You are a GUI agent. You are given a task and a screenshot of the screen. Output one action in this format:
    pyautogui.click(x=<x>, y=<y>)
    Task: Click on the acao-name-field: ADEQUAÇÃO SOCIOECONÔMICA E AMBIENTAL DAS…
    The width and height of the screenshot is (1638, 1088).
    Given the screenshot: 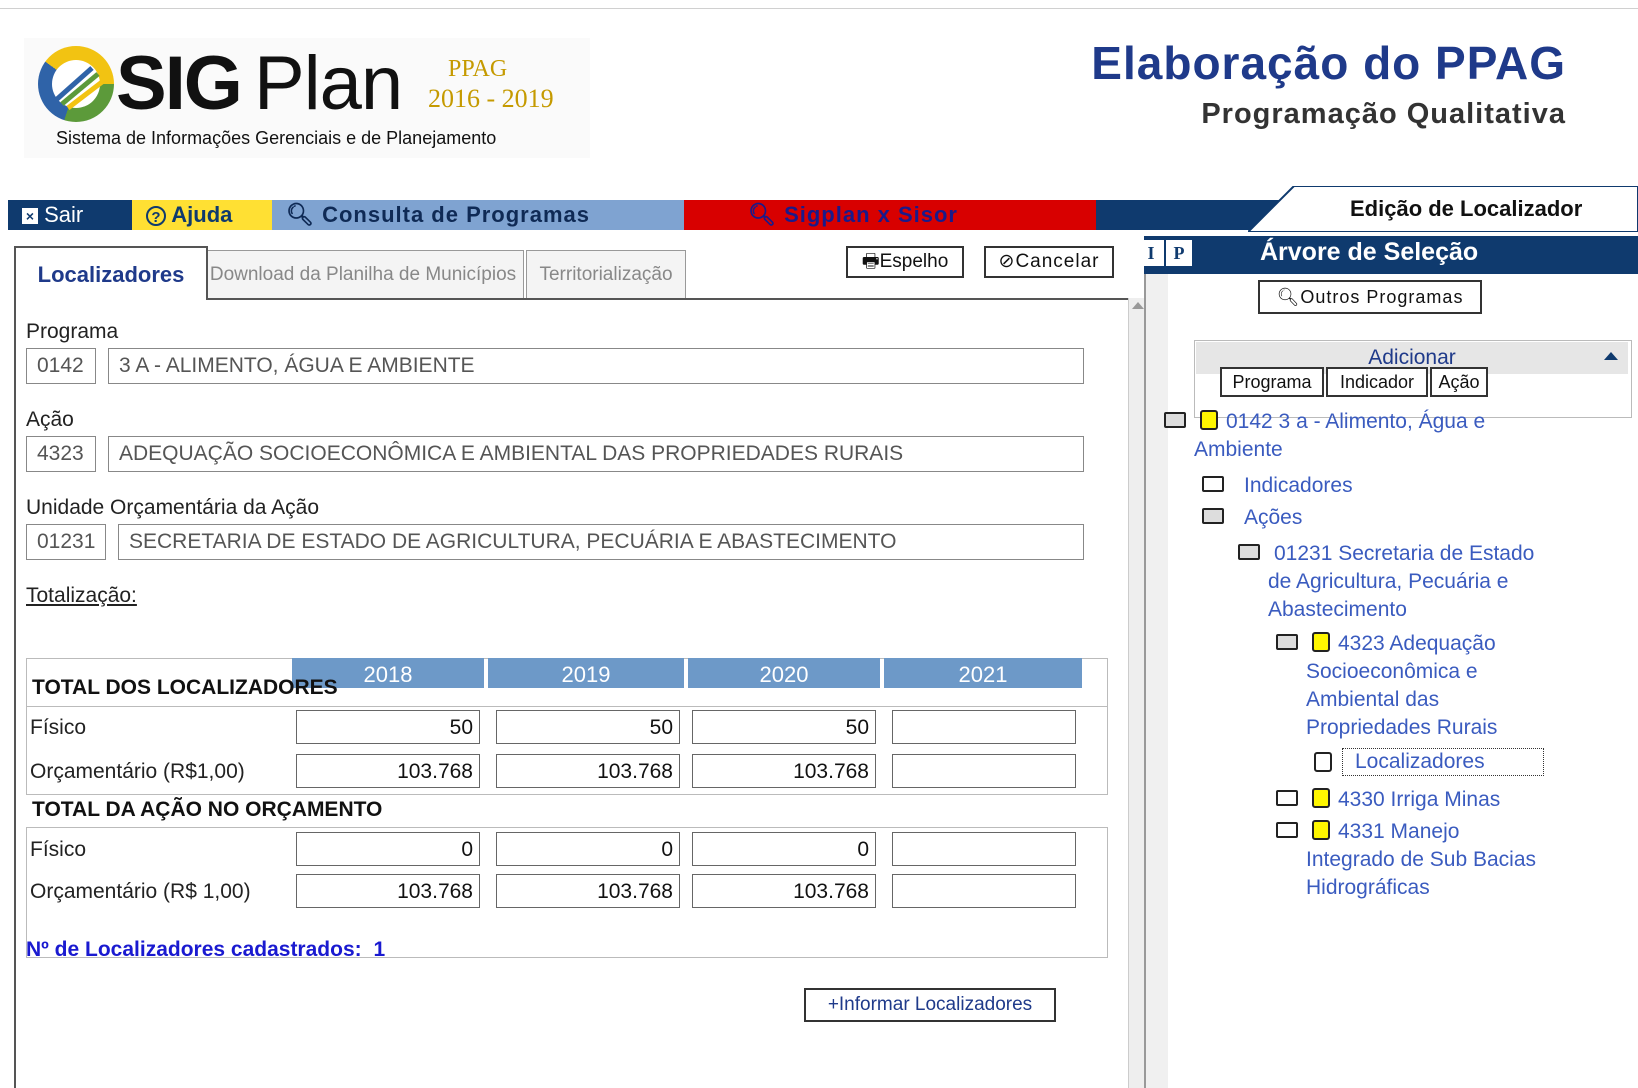 What is the action you would take?
    pyautogui.click(x=596, y=454)
    